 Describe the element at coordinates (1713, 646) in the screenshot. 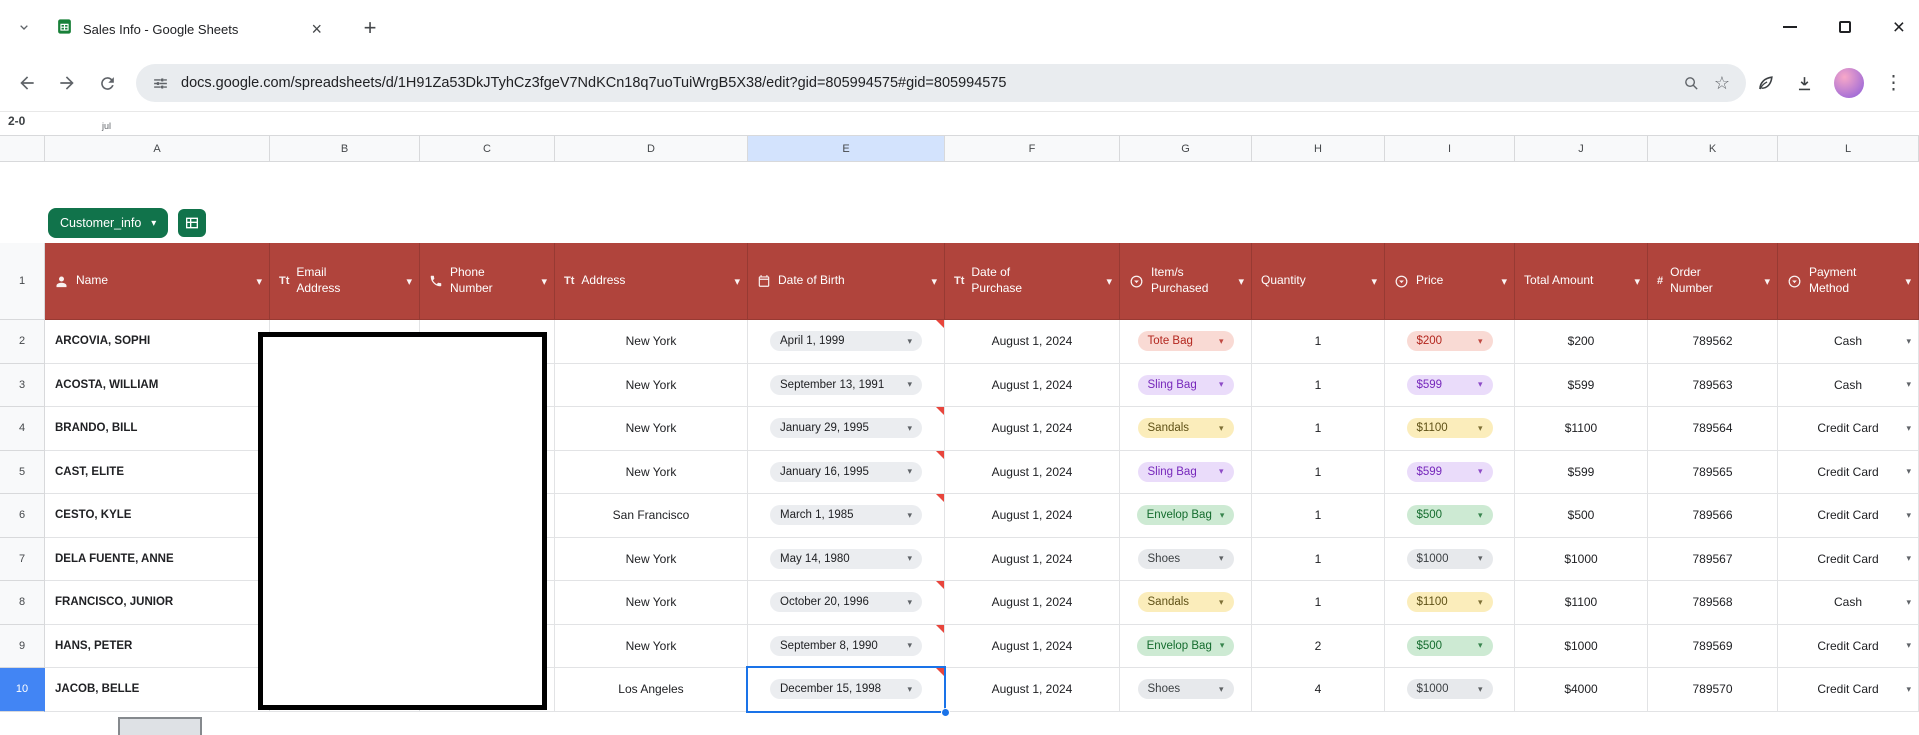

I see `cell-order-number: 789569` at that location.